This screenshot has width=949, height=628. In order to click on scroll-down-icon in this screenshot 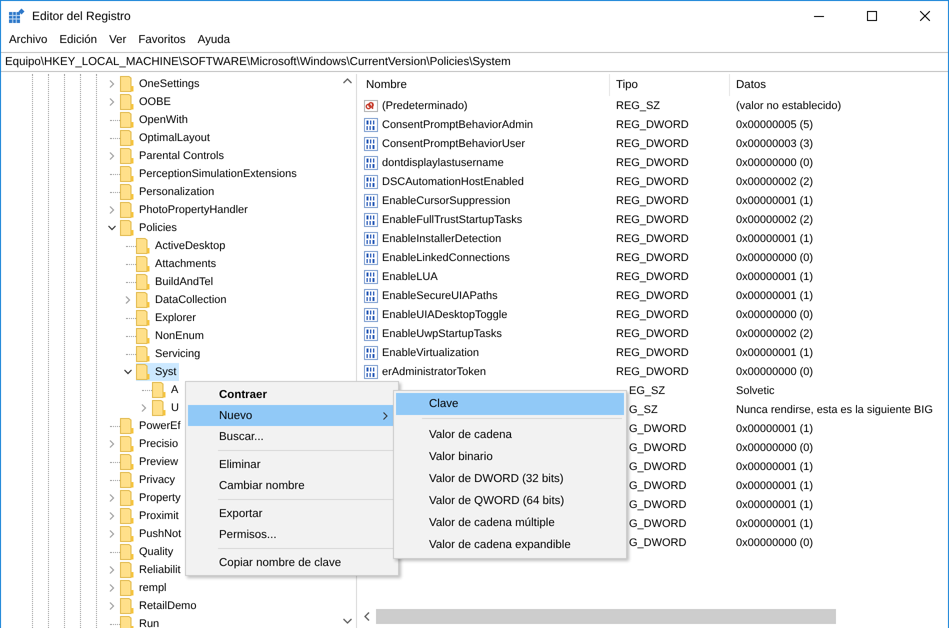, I will do `click(347, 621)`.